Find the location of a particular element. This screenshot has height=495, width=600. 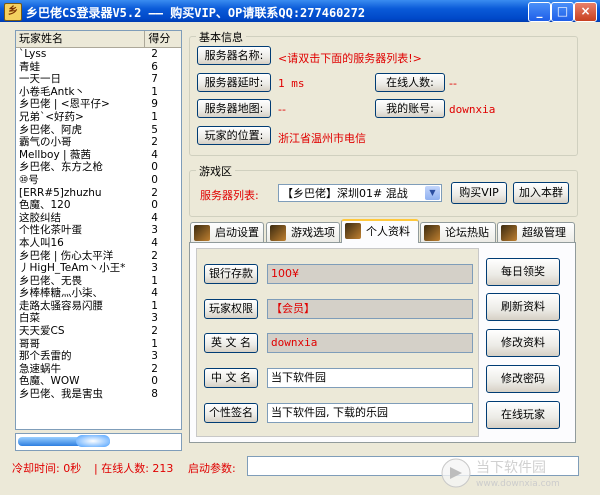

player-name: 哥哥 is located at coordinates (29, 343).